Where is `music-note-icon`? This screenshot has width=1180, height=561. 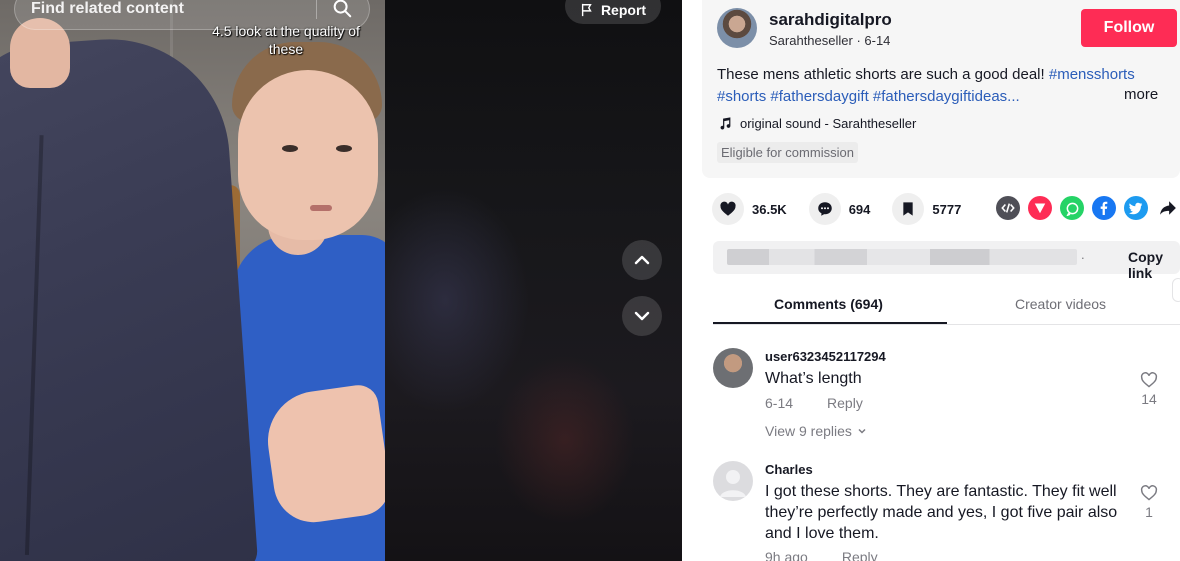
music-note-icon is located at coordinates (725, 123).